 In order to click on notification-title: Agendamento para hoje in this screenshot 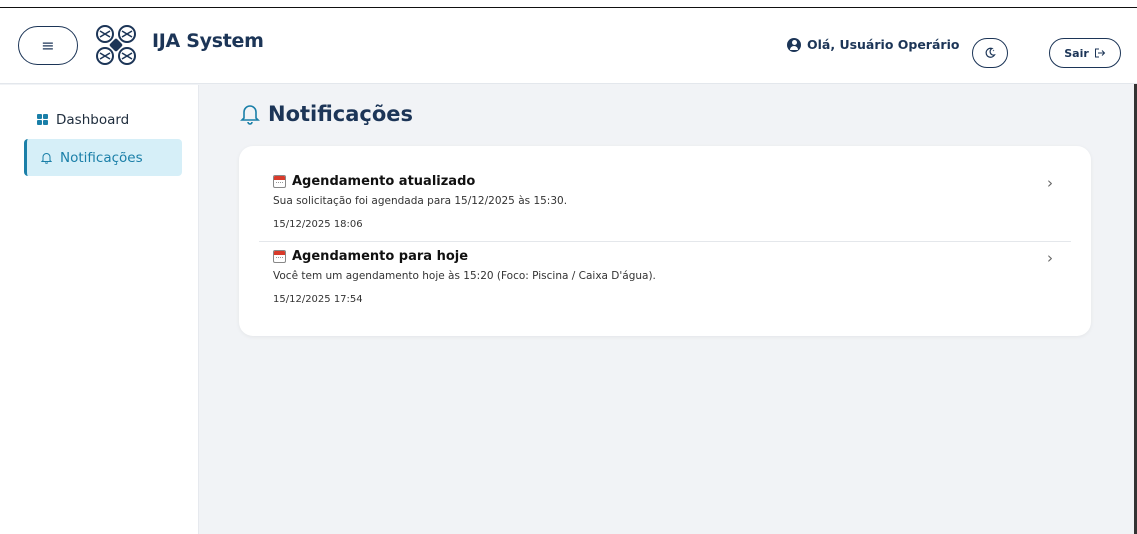, I will do `click(370, 256)`.